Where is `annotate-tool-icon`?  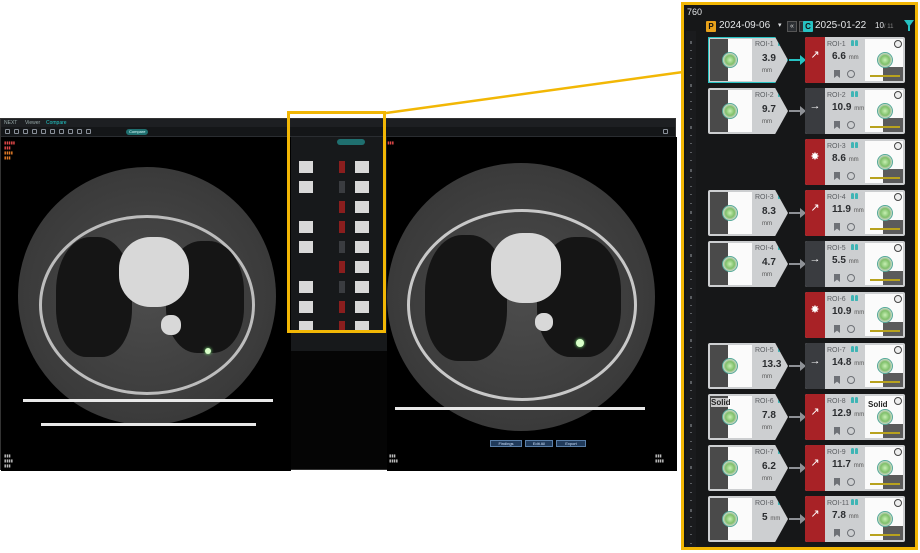
annotate-tool-icon is located at coordinates (61, 131).